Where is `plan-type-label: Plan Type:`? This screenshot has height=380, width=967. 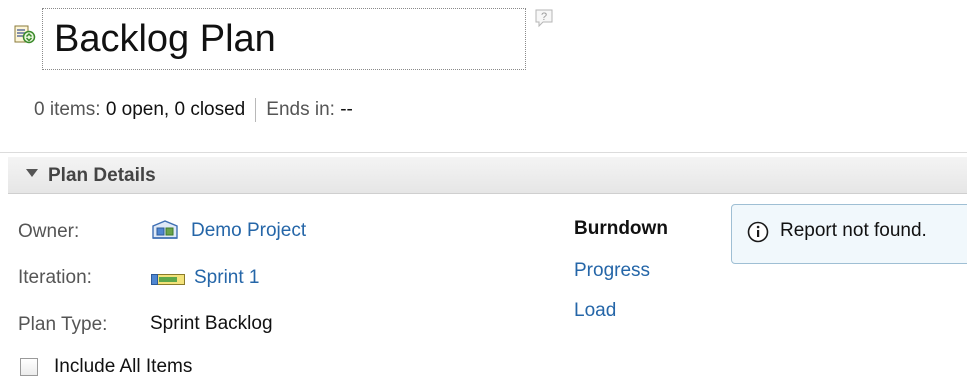 plan-type-label: Plan Type: is located at coordinates (63, 324).